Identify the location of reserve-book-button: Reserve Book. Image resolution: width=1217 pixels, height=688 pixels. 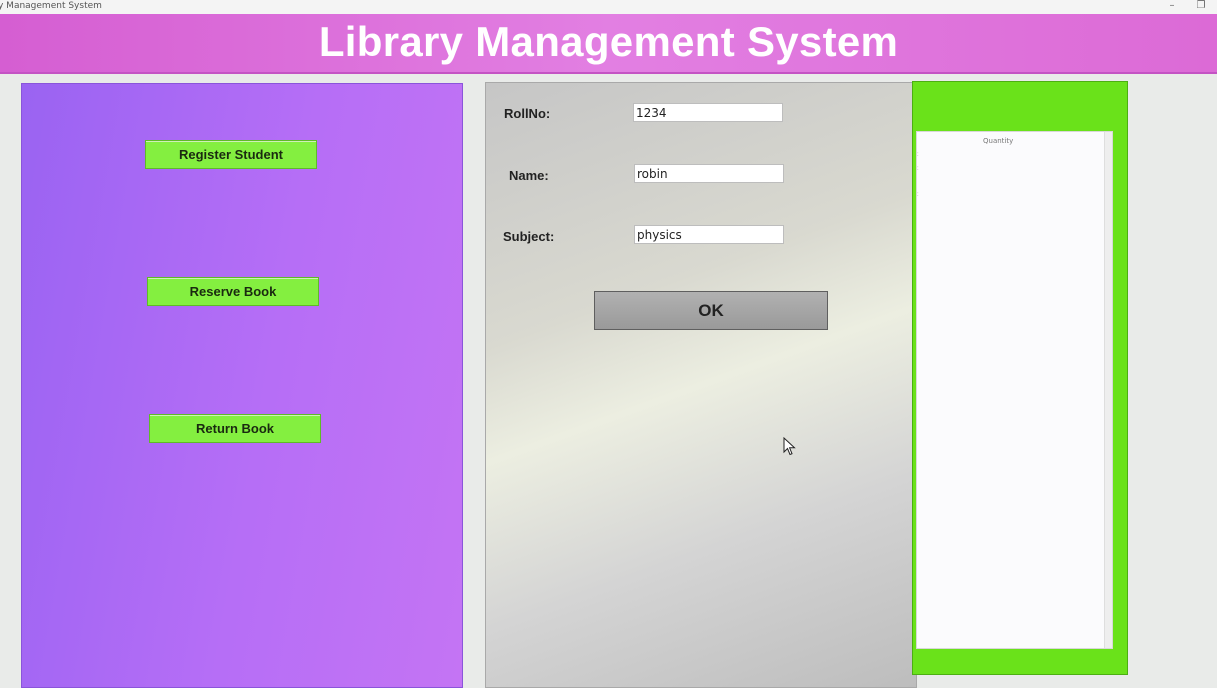
(233, 291).